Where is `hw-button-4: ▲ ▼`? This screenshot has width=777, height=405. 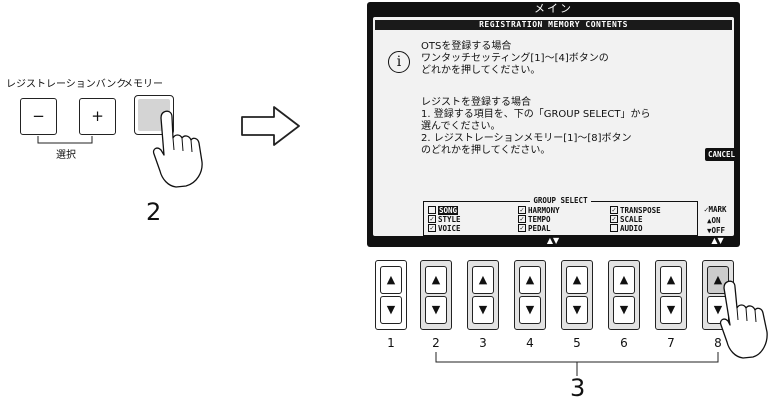 hw-button-4: ▲ ▼ is located at coordinates (530, 295).